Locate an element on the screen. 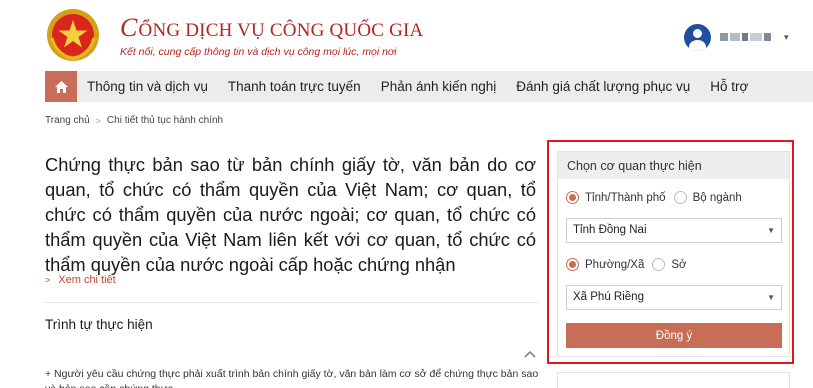 The width and height of the screenshot is (813, 388). panel-heading: Chọn cơ quan thực hiện is located at coordinates (673, 165).